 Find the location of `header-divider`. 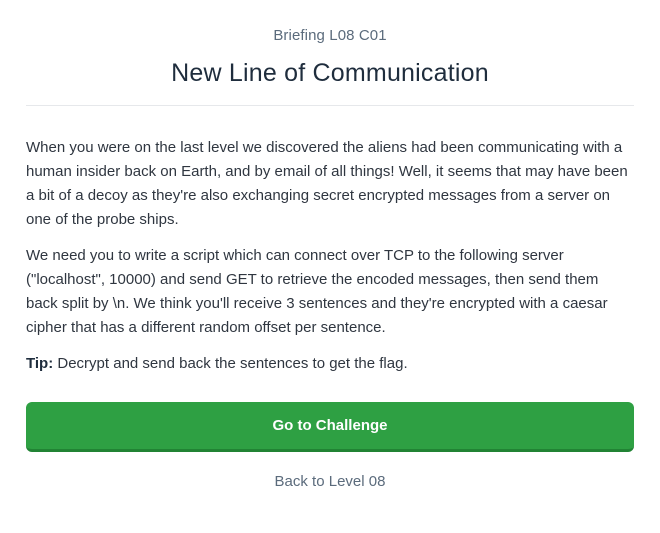

header-divider is located at coordinates (330, 105).